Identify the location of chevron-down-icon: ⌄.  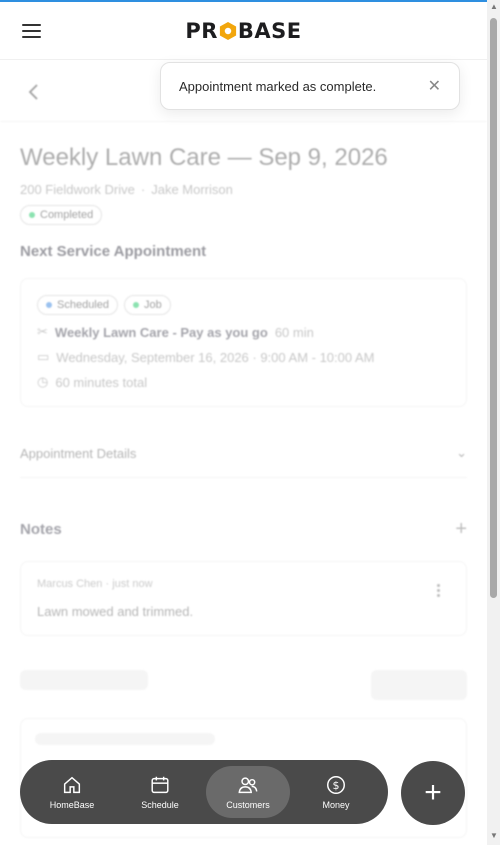
(461, 452).